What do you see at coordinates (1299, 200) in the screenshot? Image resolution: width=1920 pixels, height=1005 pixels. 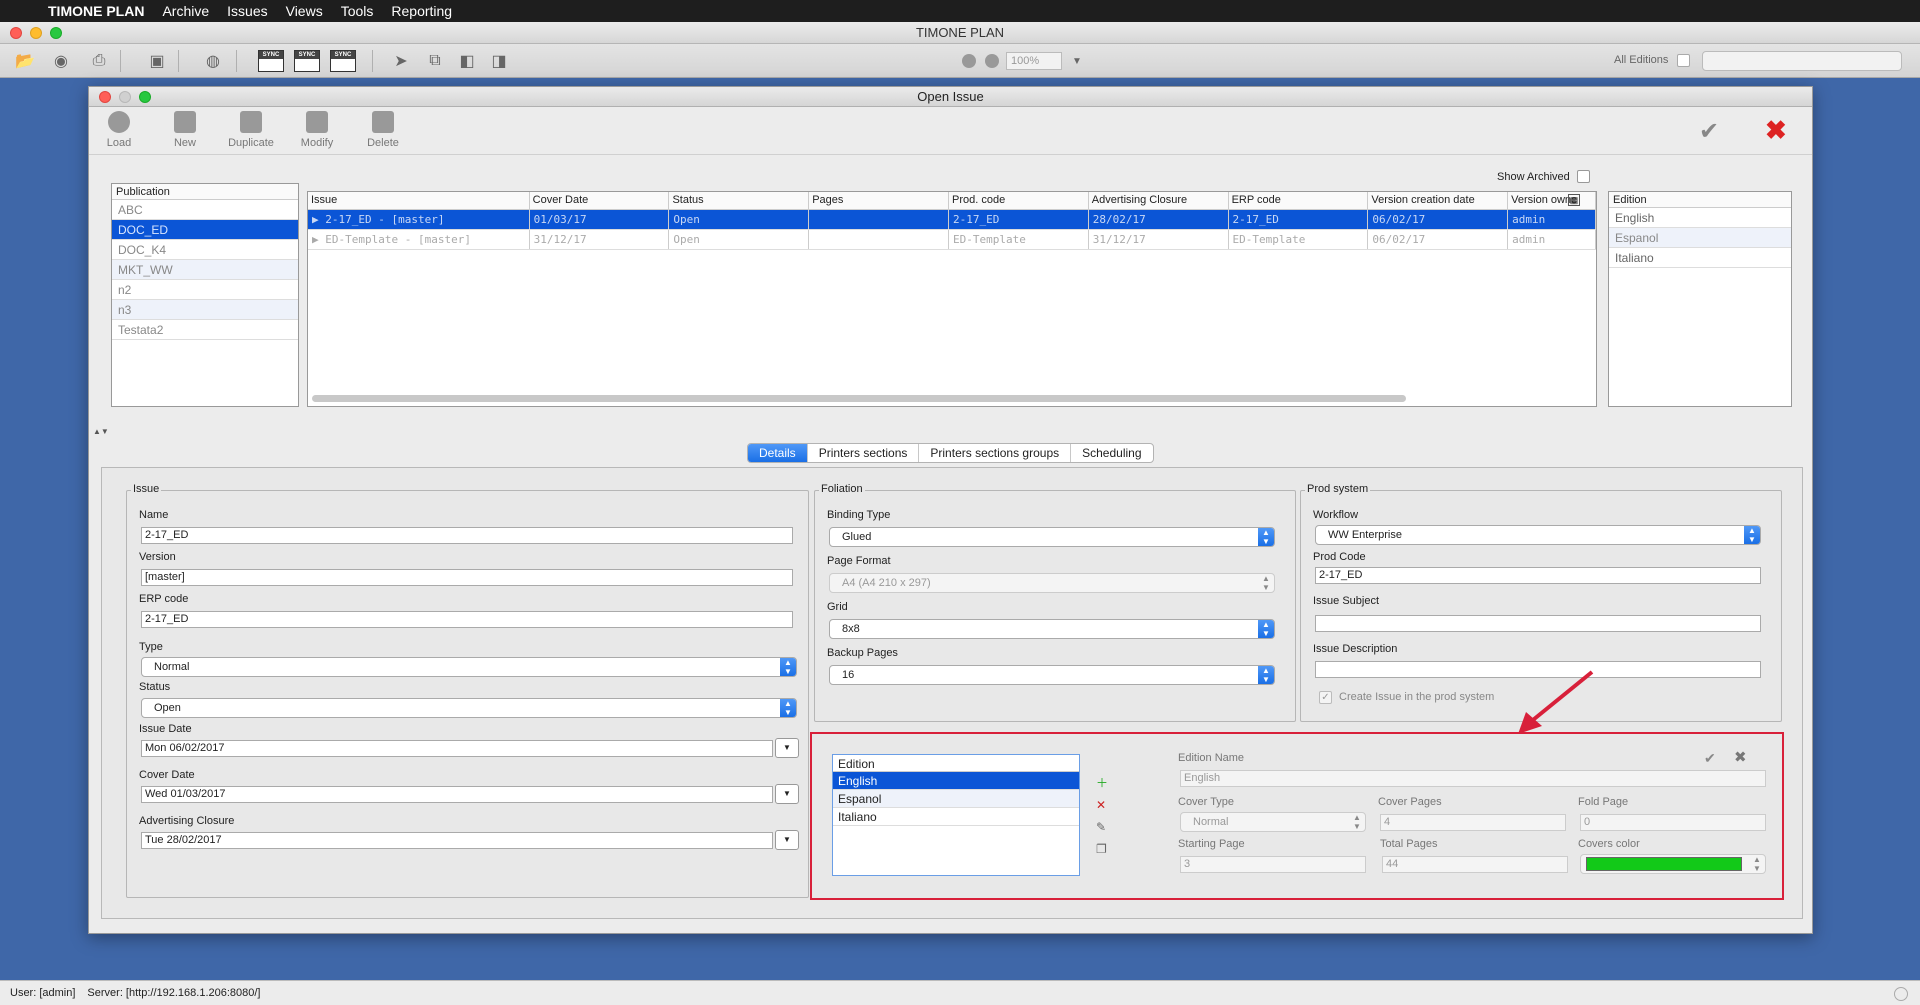 I see `column-header: ERP code` at bounding box center [1299, 200].